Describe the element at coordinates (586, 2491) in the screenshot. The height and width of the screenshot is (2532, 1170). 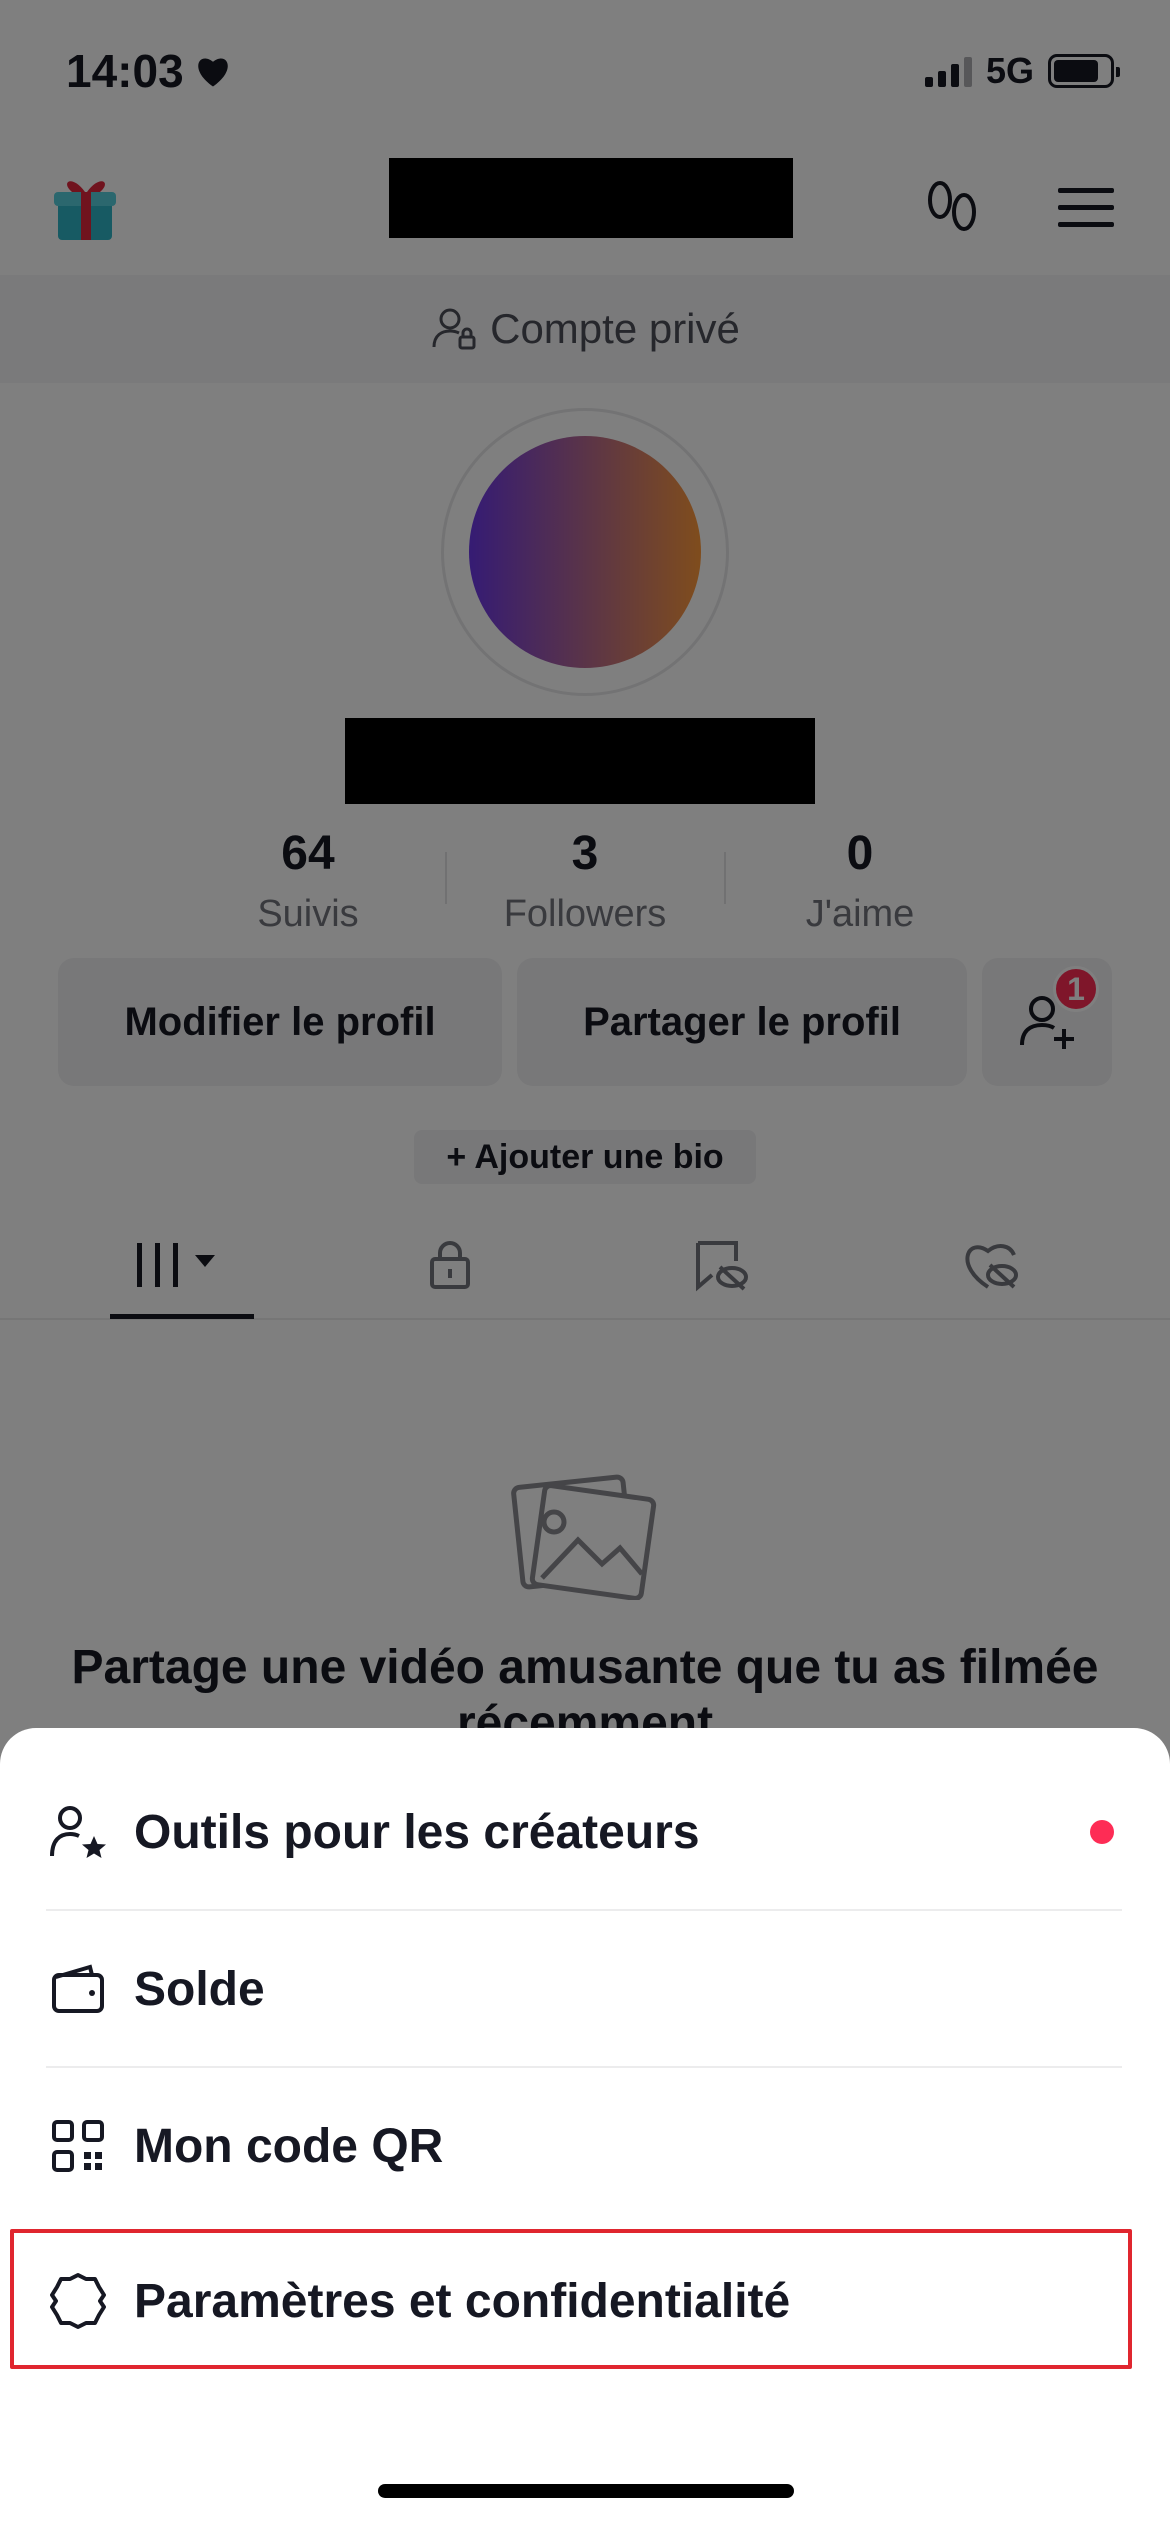
I see `home-indicator` at that location.